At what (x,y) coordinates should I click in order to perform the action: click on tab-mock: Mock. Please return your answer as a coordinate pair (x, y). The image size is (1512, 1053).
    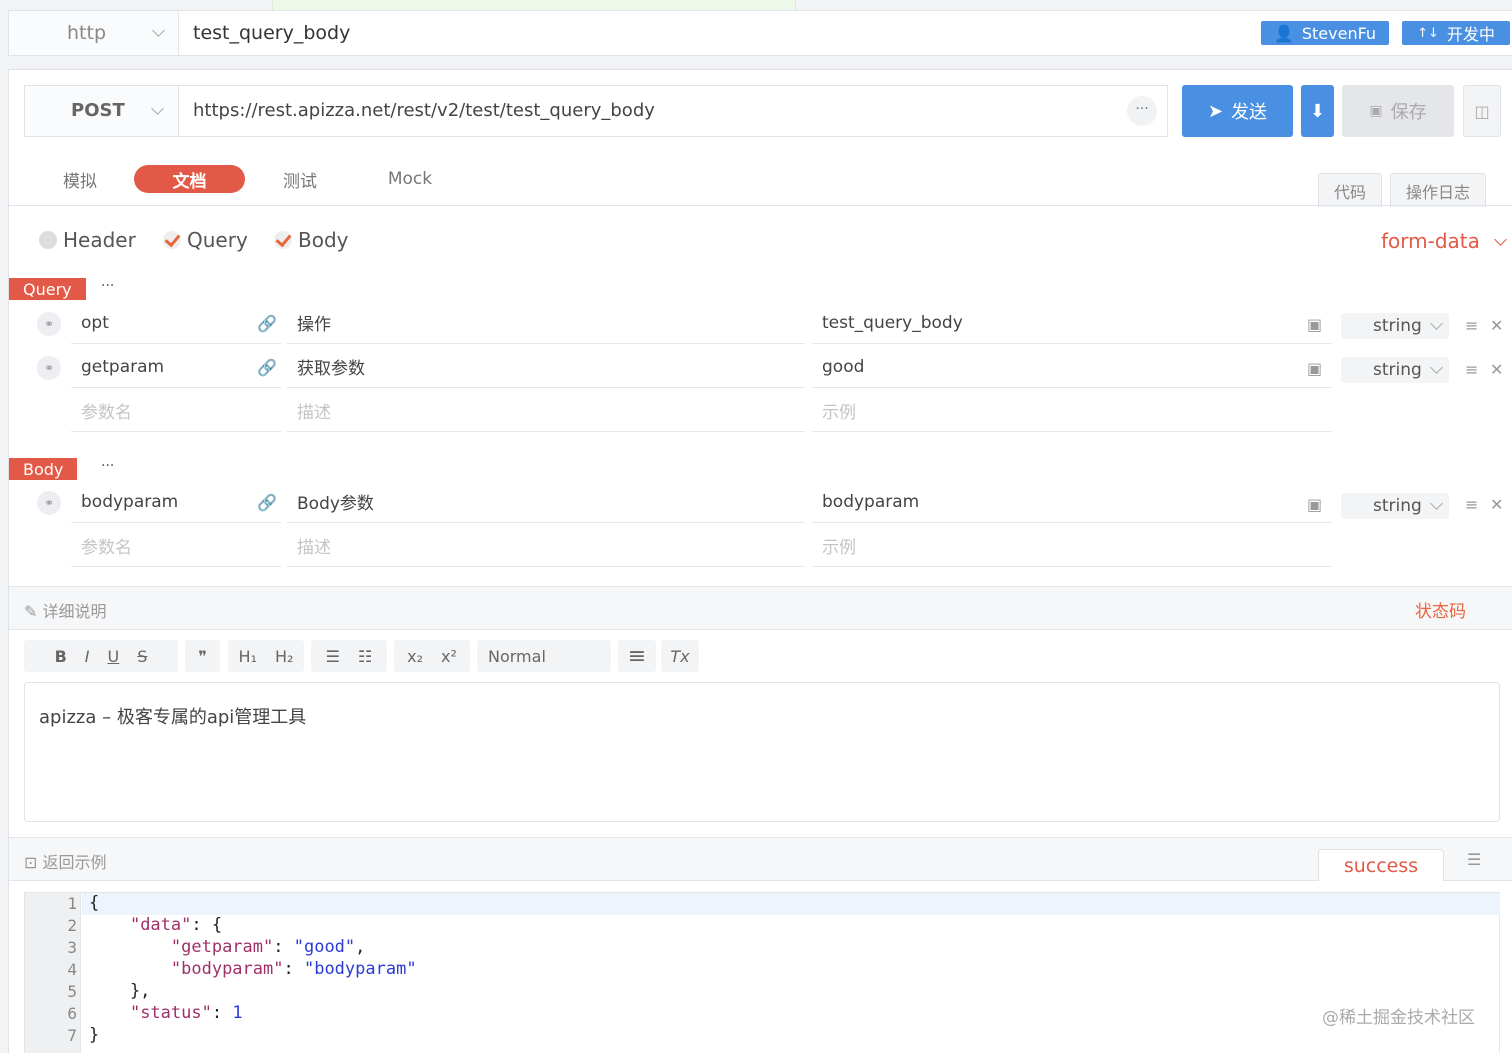
    Looking at the image, I should click on (410, 179).